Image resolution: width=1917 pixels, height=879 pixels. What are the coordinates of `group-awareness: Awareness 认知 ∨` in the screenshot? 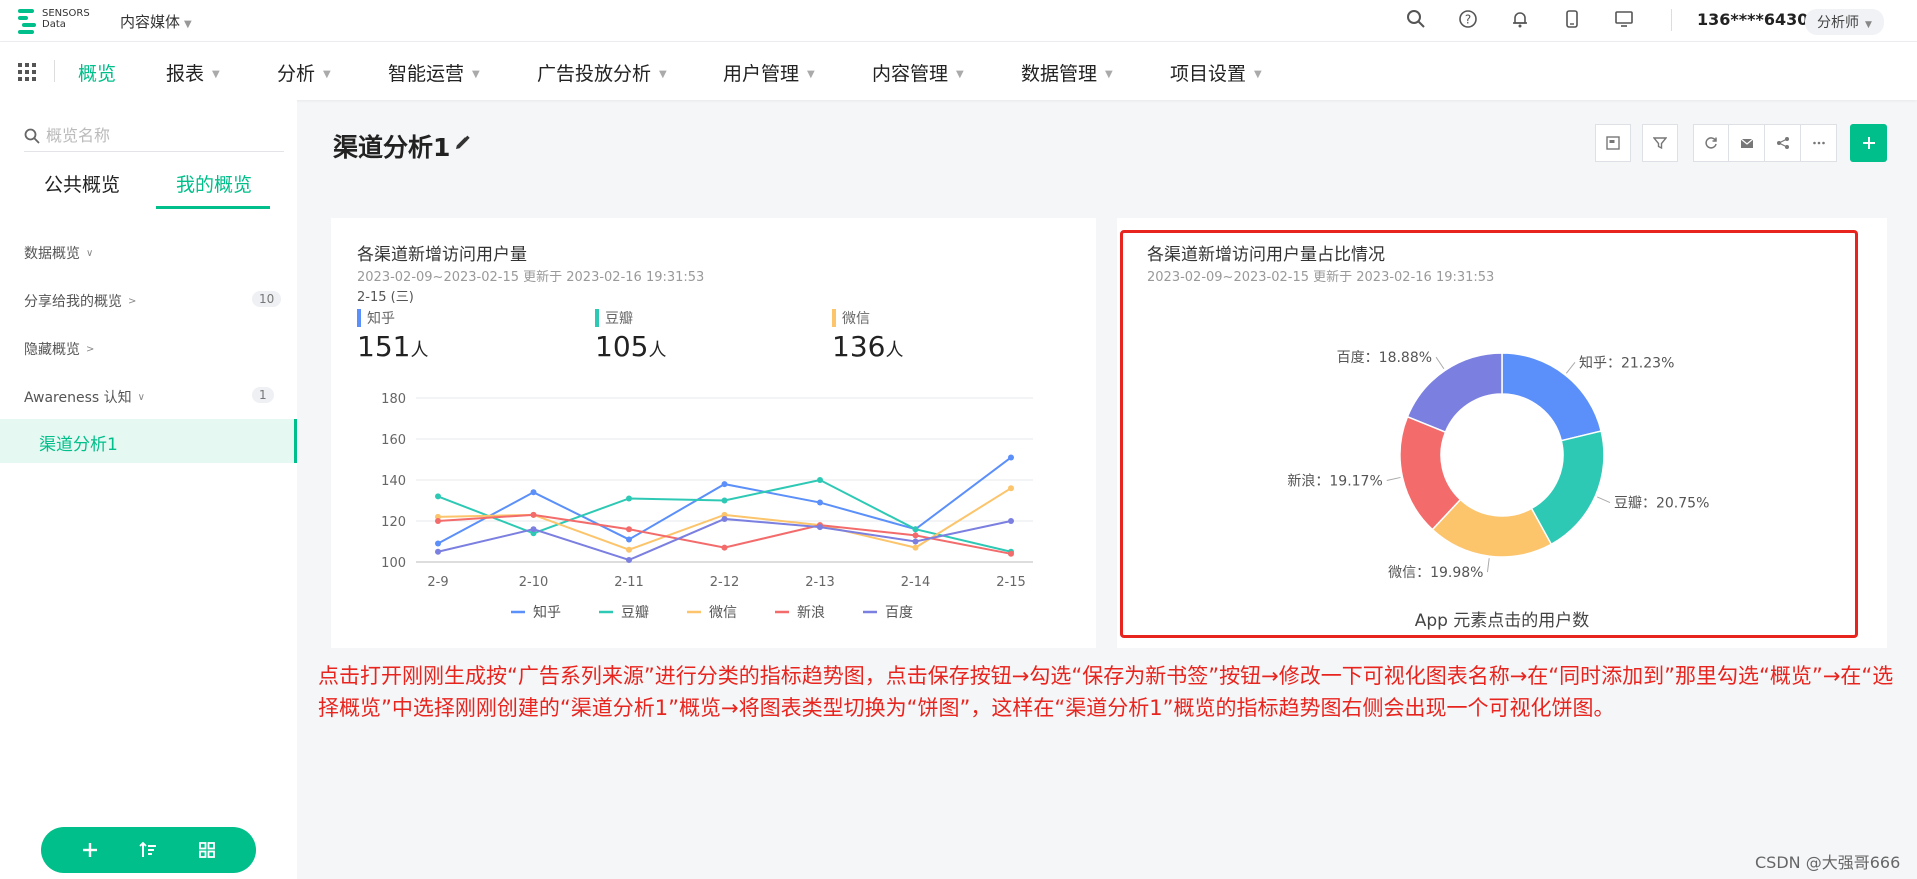 It's located at (84, 397).